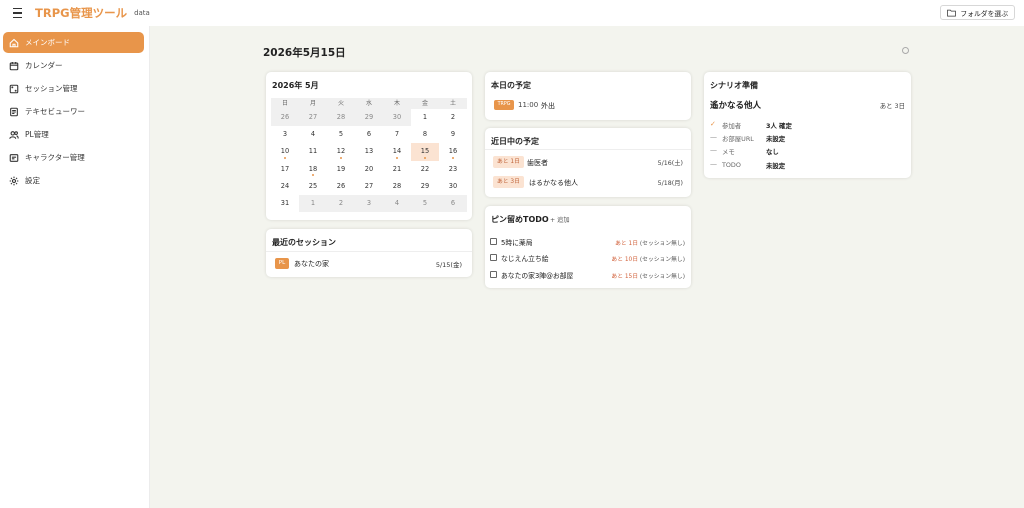 The image size is (1024, 508). Describe the element at coordinates (32, 180) in the screenshot. I see `sidebar-item-label: 設定` at that location.